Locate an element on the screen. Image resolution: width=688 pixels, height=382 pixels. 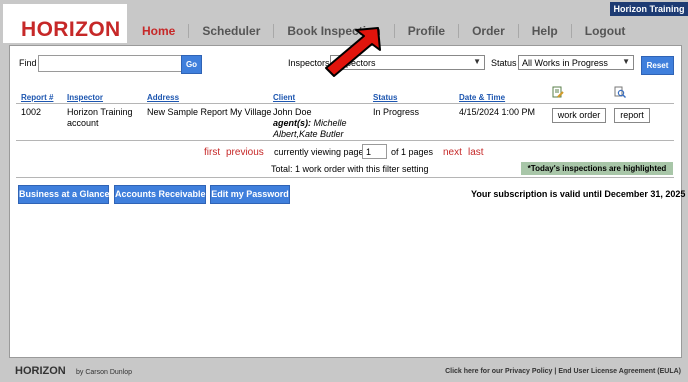
footer-by: by Carson Dunlop is located at coordinates (104, 372).